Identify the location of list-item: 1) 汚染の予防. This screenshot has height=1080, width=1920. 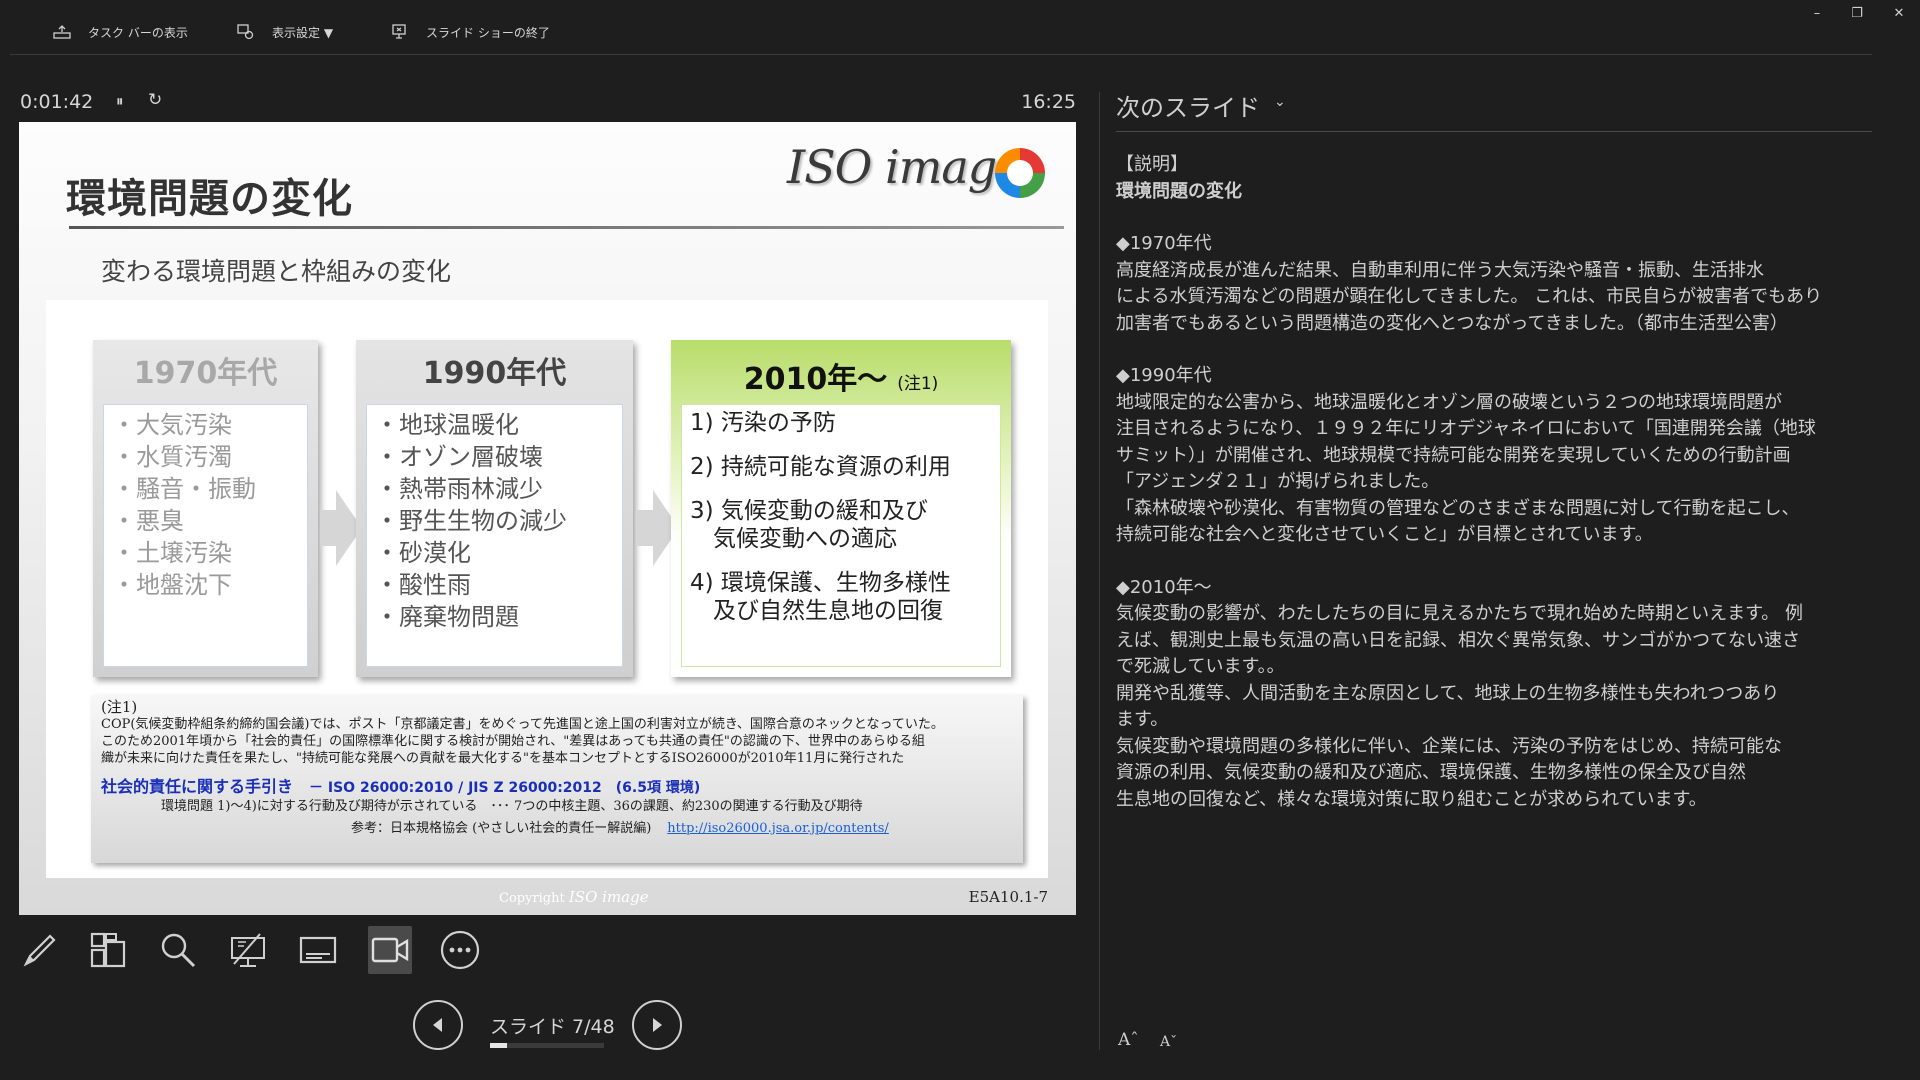
(763, 423).